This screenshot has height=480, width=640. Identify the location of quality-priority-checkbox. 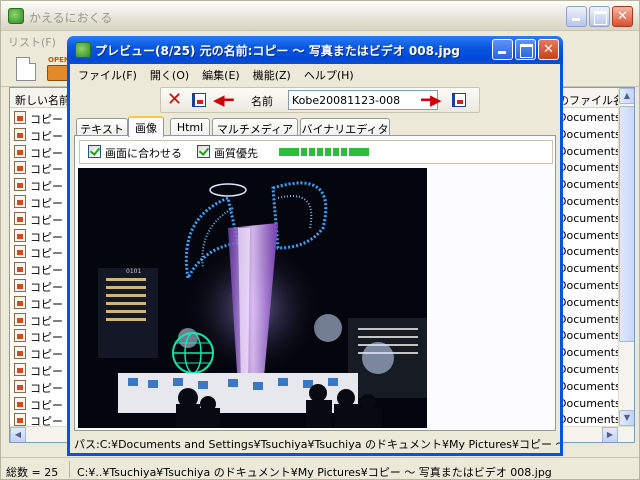
(203, 151).